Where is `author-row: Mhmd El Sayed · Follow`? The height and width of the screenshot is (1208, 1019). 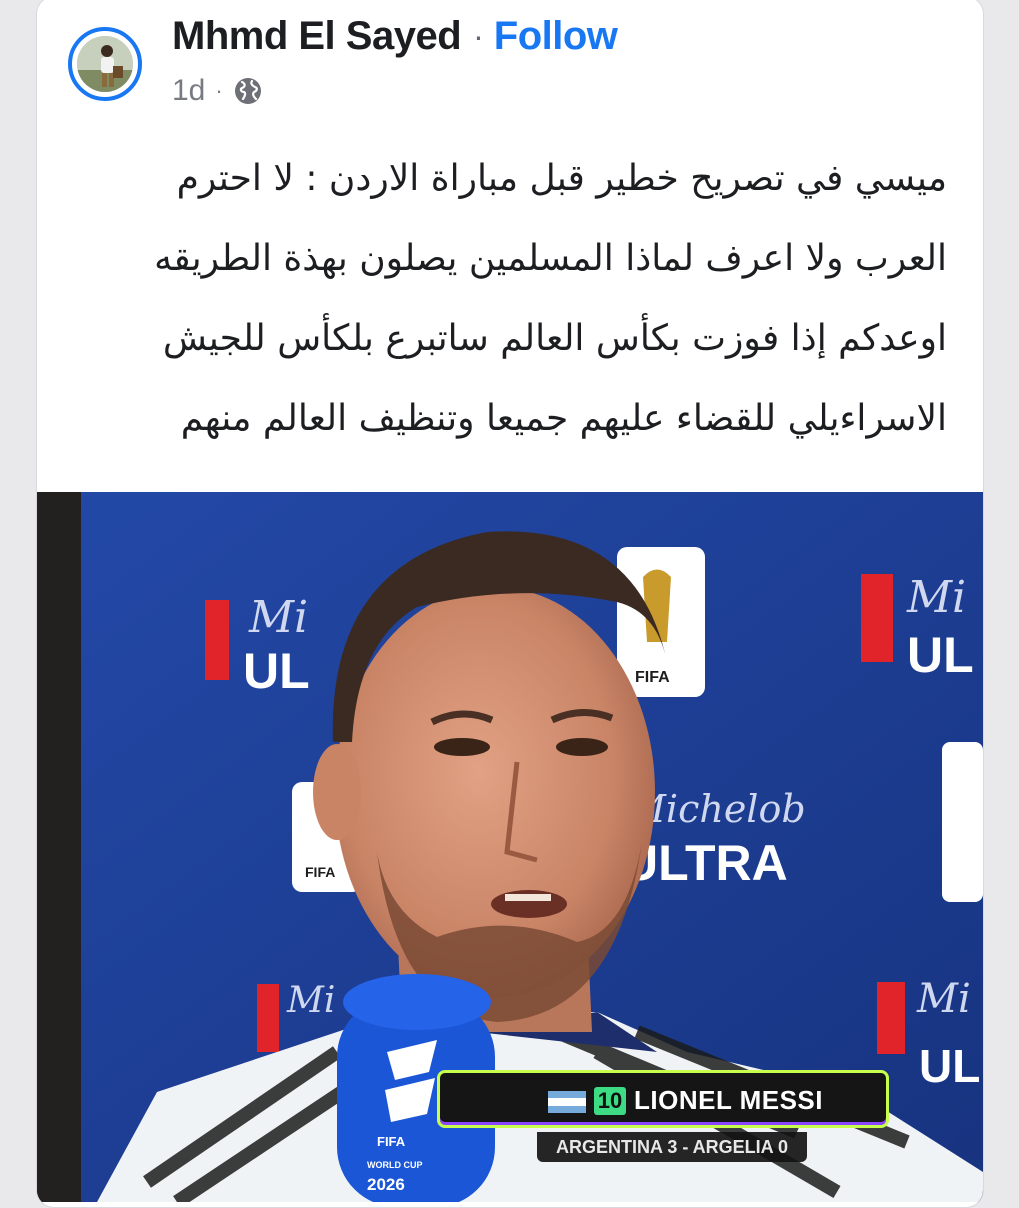
author-row: Mhmd El Sayed · Follow is located at coordinates (395, 36).